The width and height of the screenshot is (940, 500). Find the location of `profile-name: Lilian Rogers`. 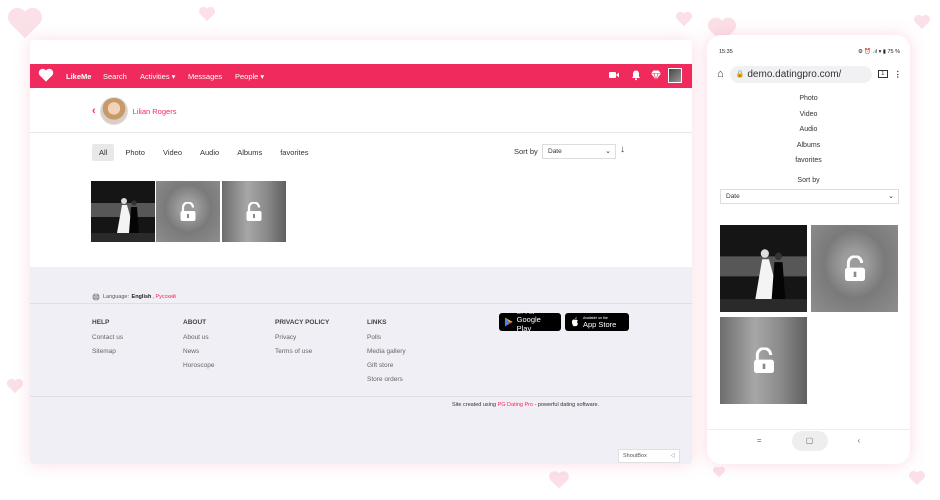

profile-name: Lilian Rogers is located at coordinates (155, 111).